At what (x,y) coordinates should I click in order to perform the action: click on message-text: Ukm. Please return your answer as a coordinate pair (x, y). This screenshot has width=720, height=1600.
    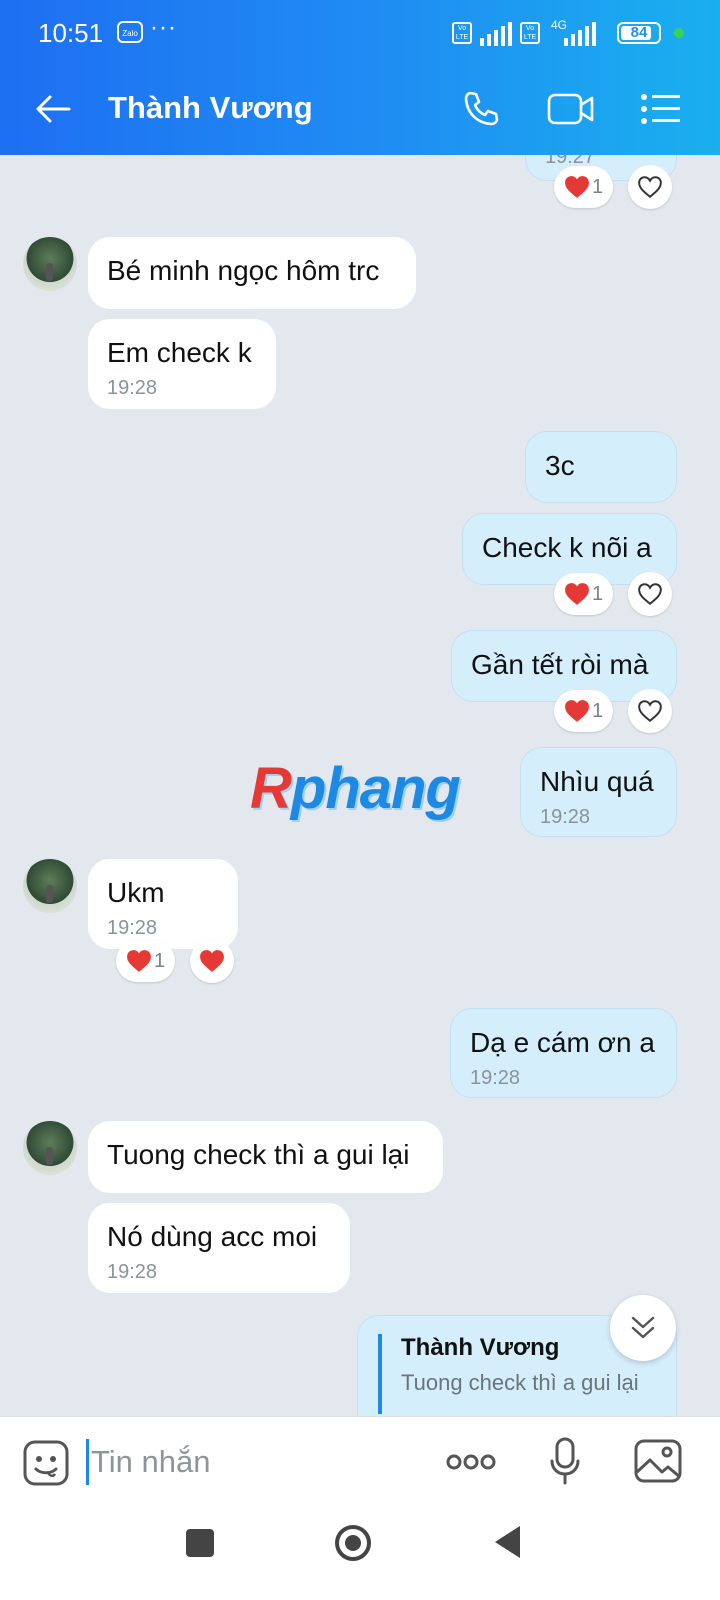
    Looking at the image, I should click on (136, 892).